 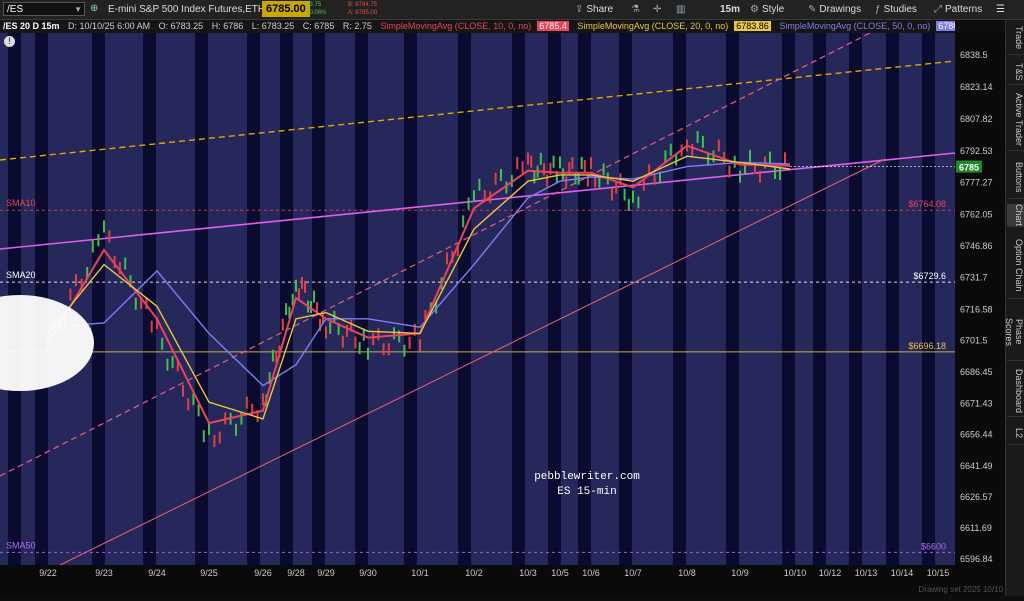 I want to click on price-tick-label: 6611.69, so click(x=976, y=528).